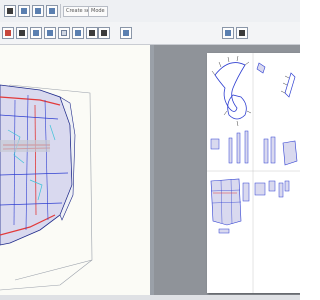 The width and height of the screenshot is (320, 300). What do you see at coordinates (228, 33) in the screenshot?
I see `grid-icon` at bounding box center [228, 33].